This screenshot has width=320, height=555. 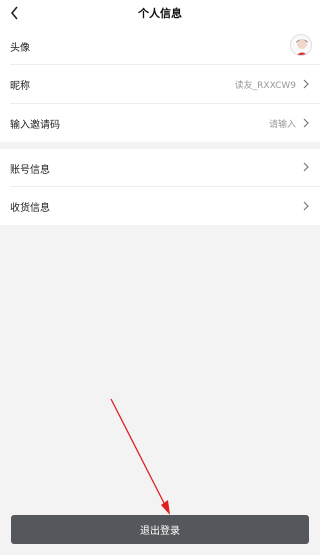 What do you see at coordinates (35, 125) in the screenshot?
I see `invite-code-label: 输入邀请码` at bounding box center [35, 125].